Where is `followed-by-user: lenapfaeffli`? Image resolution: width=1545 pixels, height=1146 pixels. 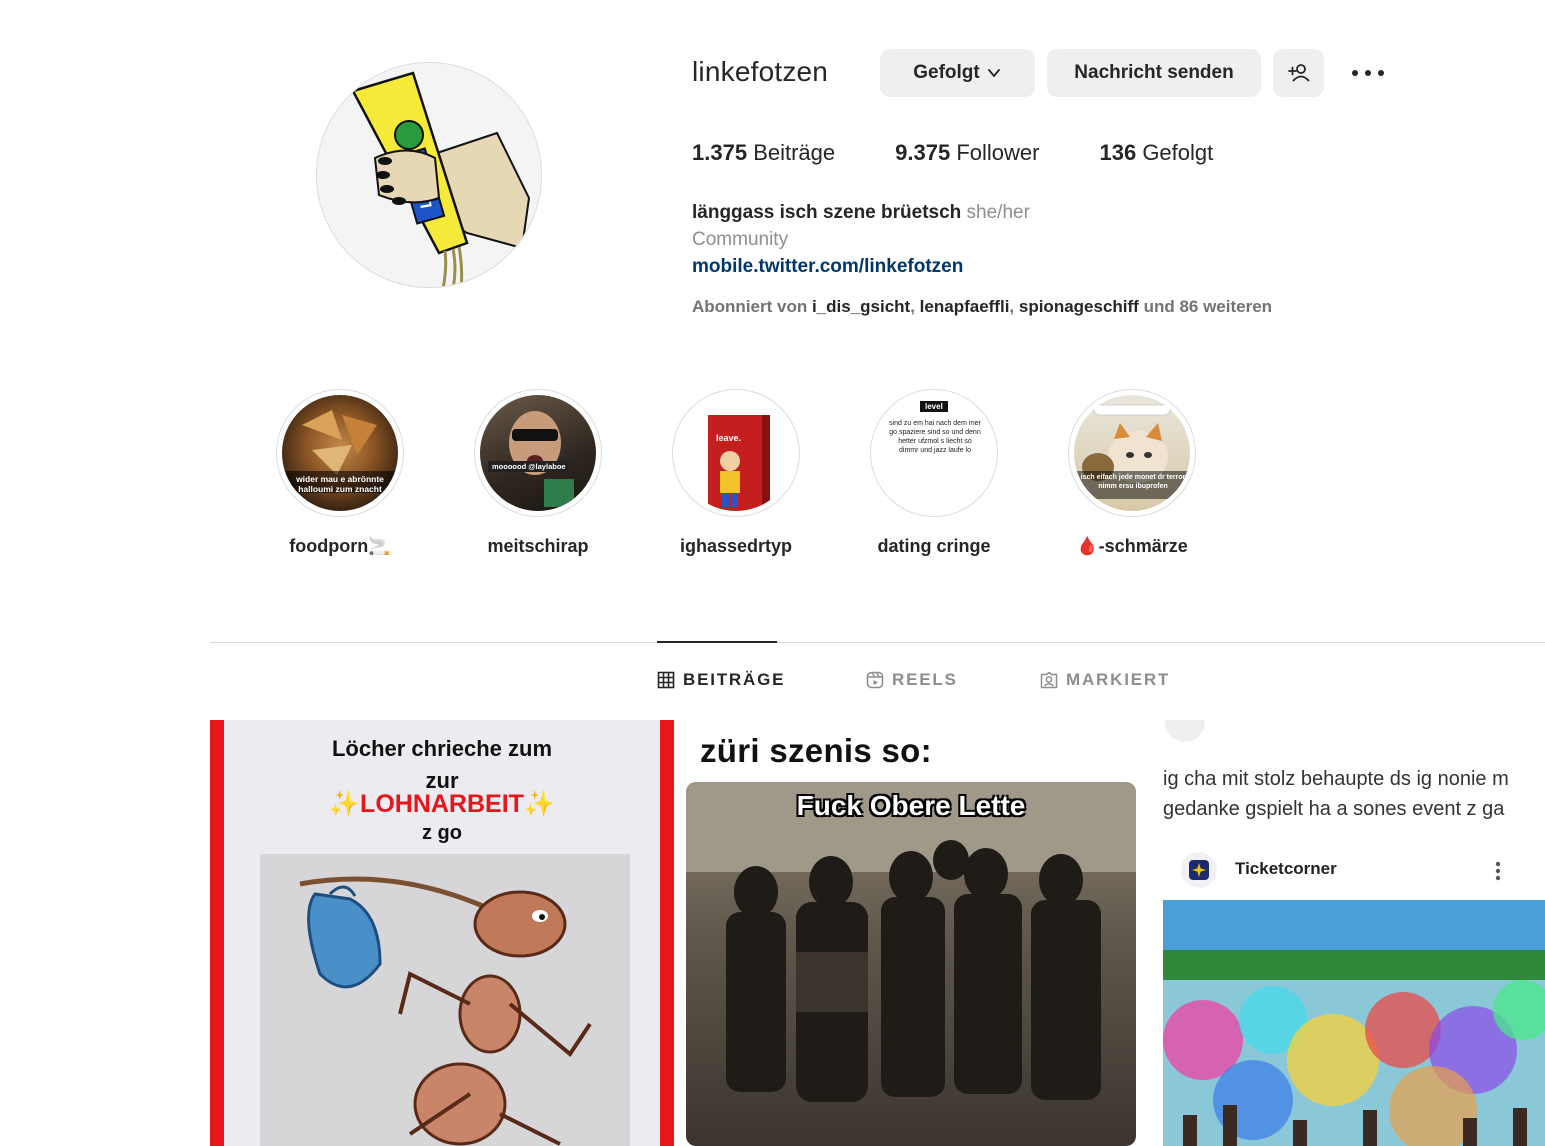 followed-by-user: lenapfaeffli is located at coordinates (965, 306).